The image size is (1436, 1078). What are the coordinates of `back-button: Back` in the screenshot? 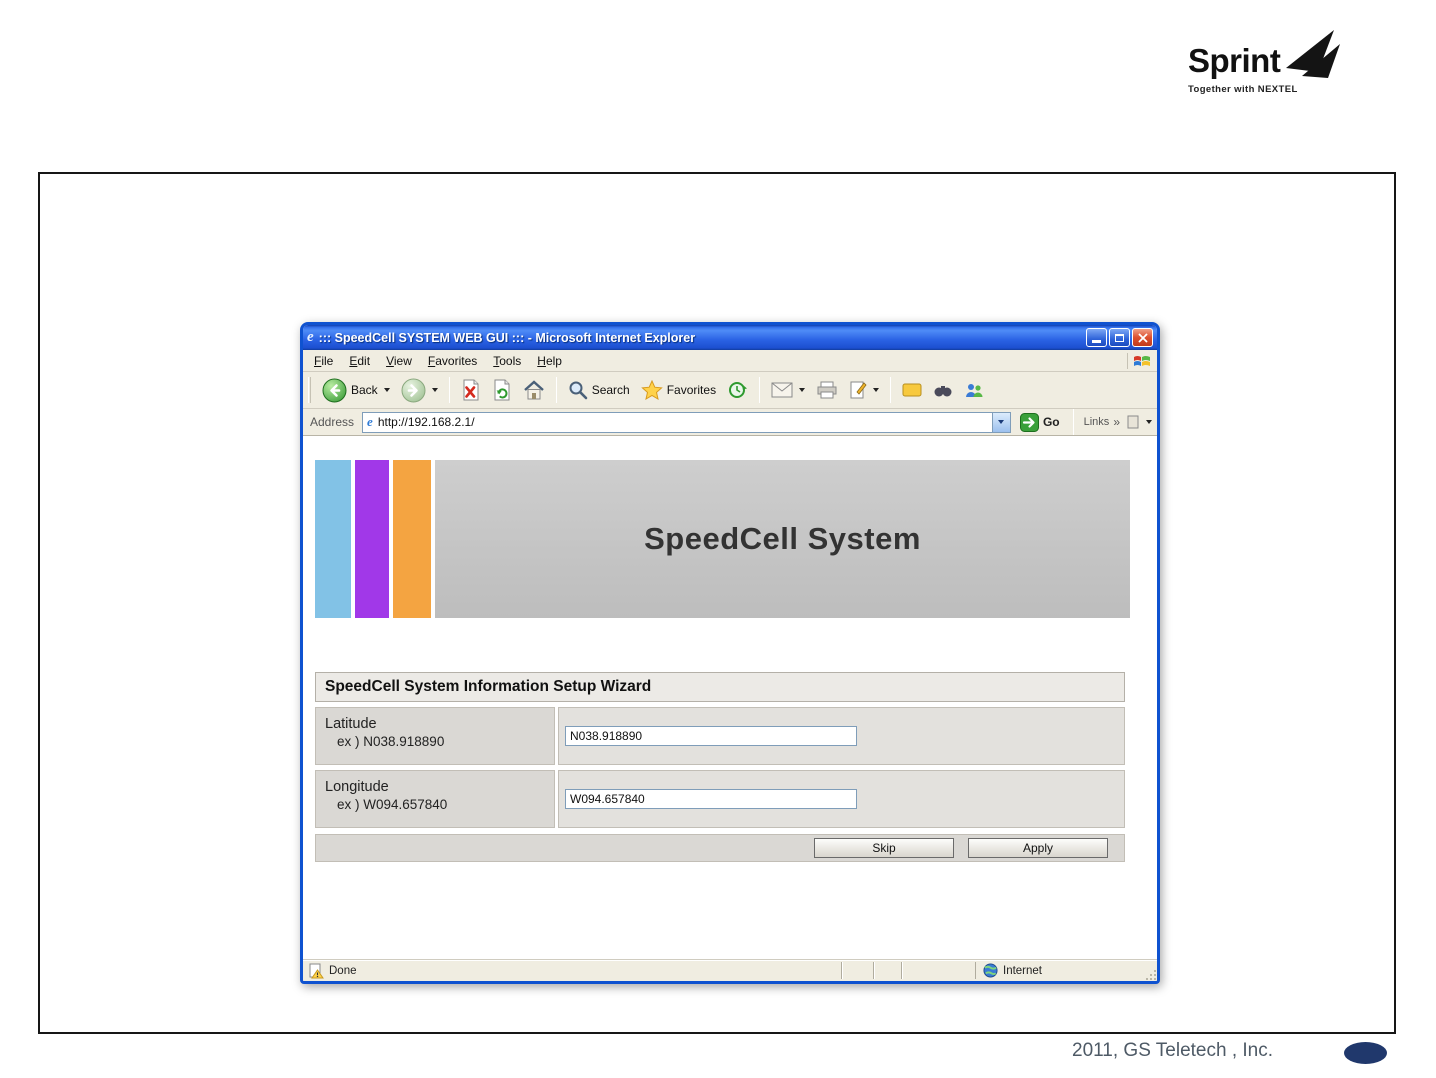 It's located at (356, 390).